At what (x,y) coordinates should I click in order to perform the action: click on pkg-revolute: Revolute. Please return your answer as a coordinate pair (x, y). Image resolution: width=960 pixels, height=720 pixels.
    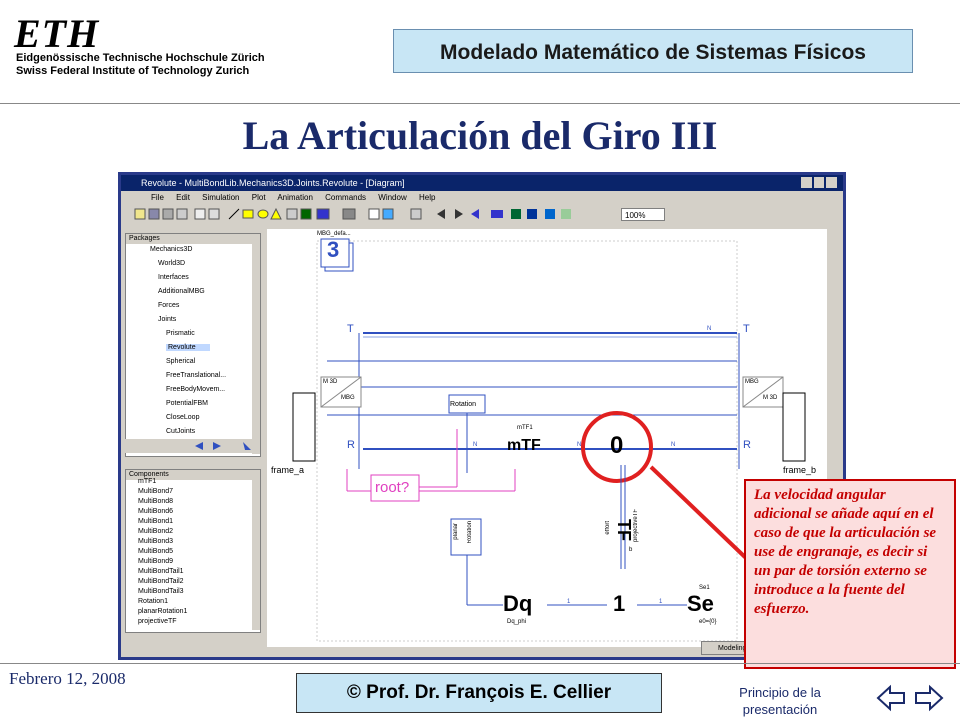
    Looking at the image, I should click on (188, 347).